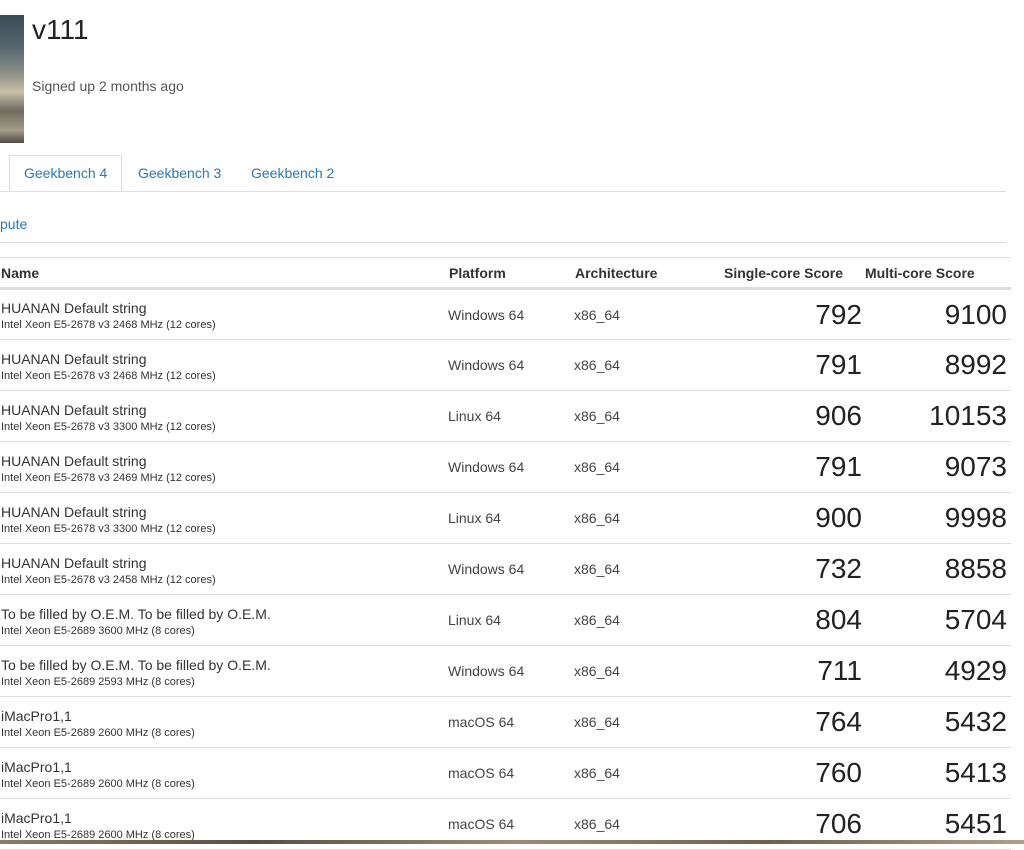 This screenshot has width=1024, height=850. I want to click on tab-geekbench-2: Geekbench 2, so click(292, 173).